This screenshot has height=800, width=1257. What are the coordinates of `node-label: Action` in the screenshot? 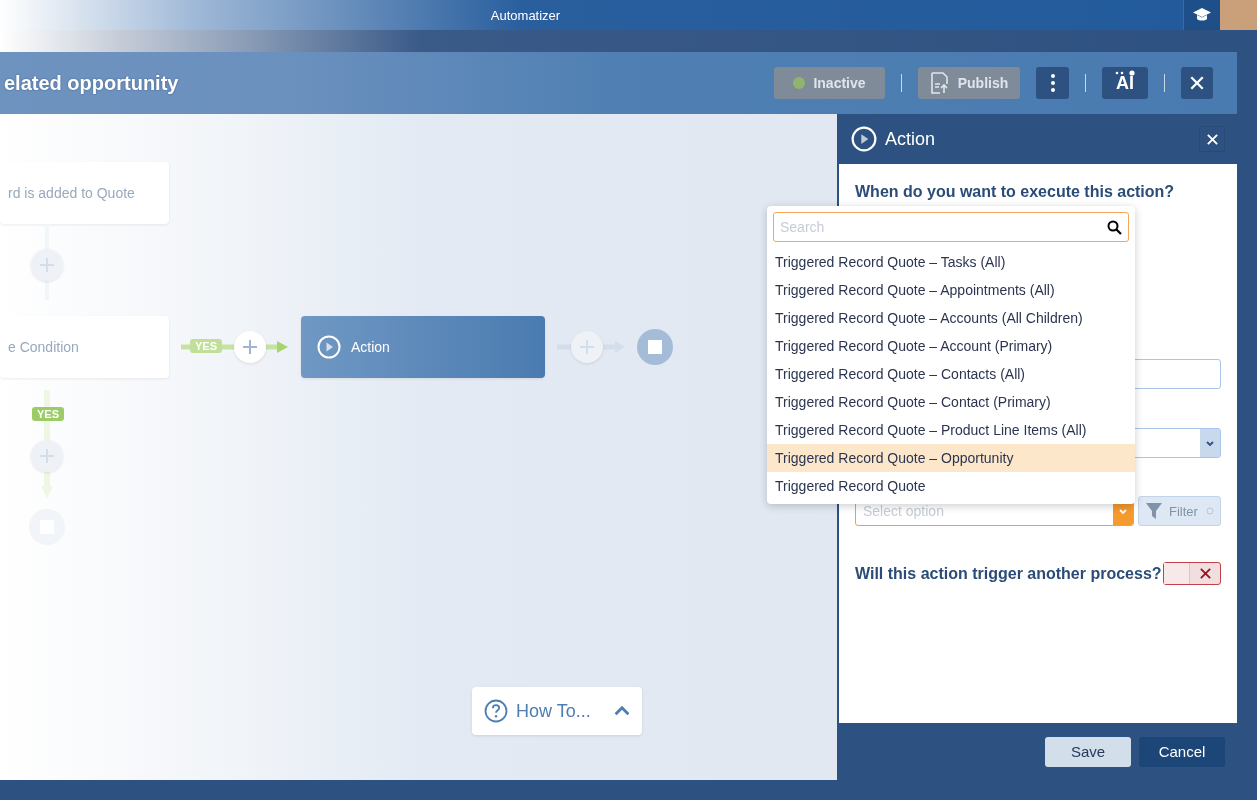 It's located at (370, 347).